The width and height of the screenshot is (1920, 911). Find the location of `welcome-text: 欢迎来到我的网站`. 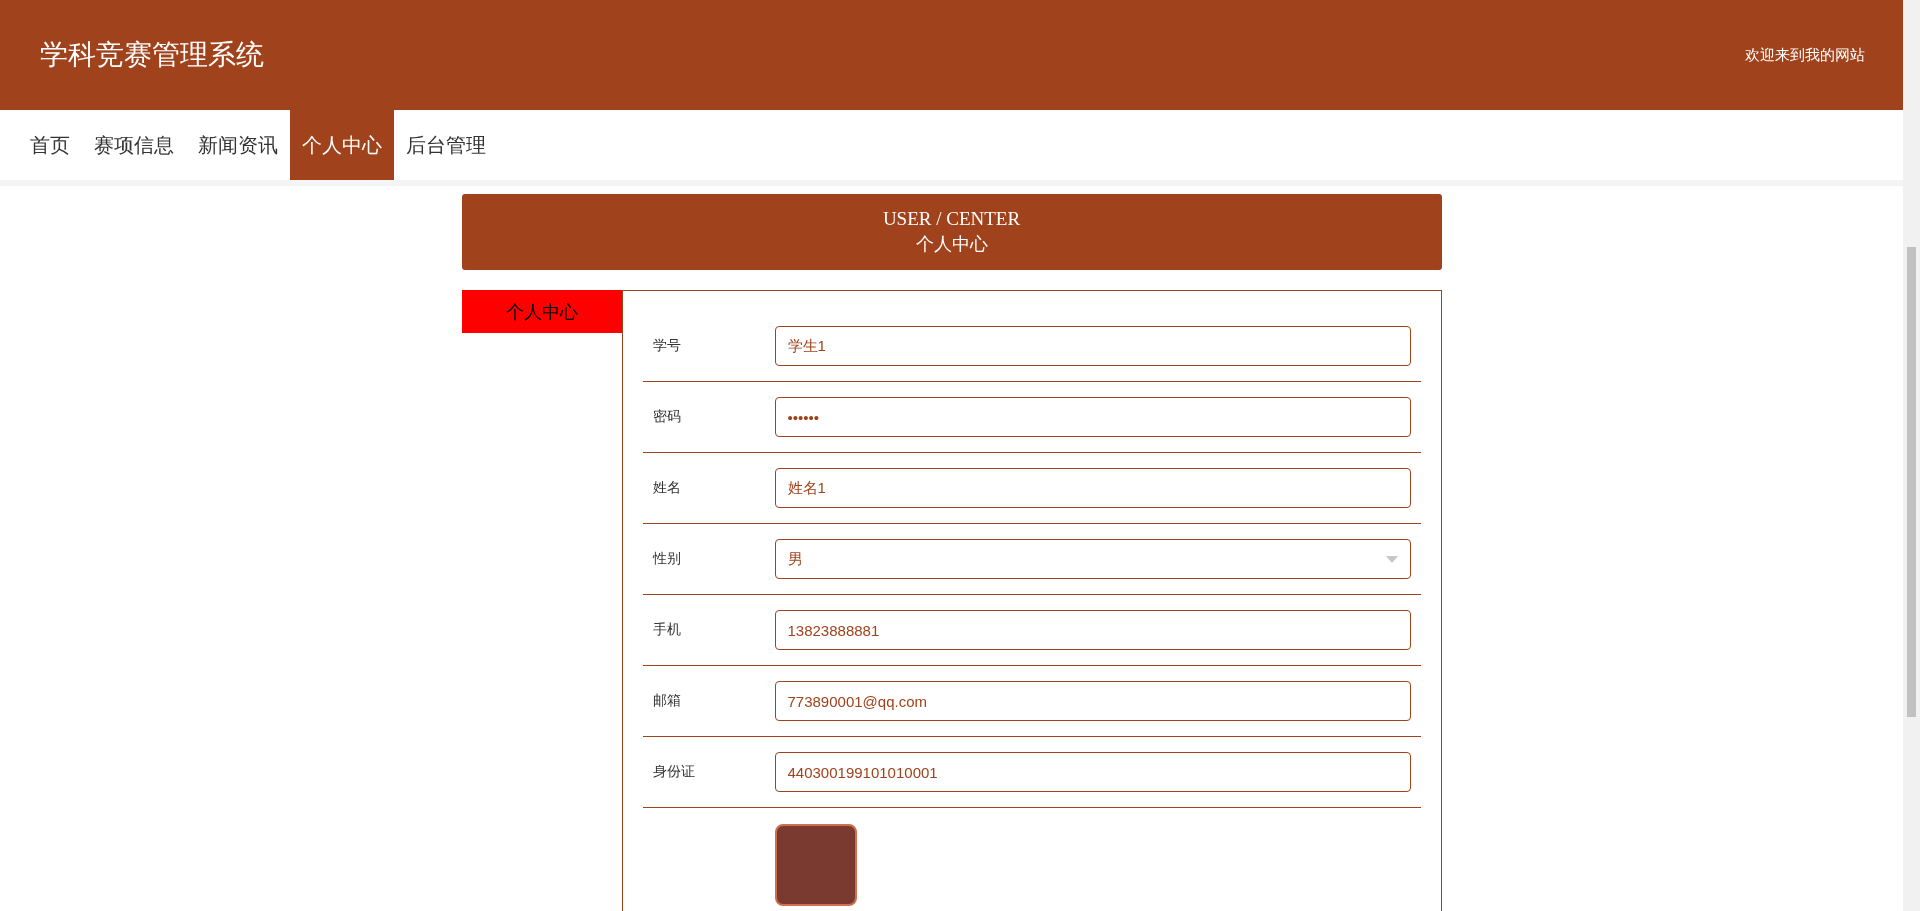

welcome-text: 欢迎来到我的网站 is located at coordinates (1805, 55).